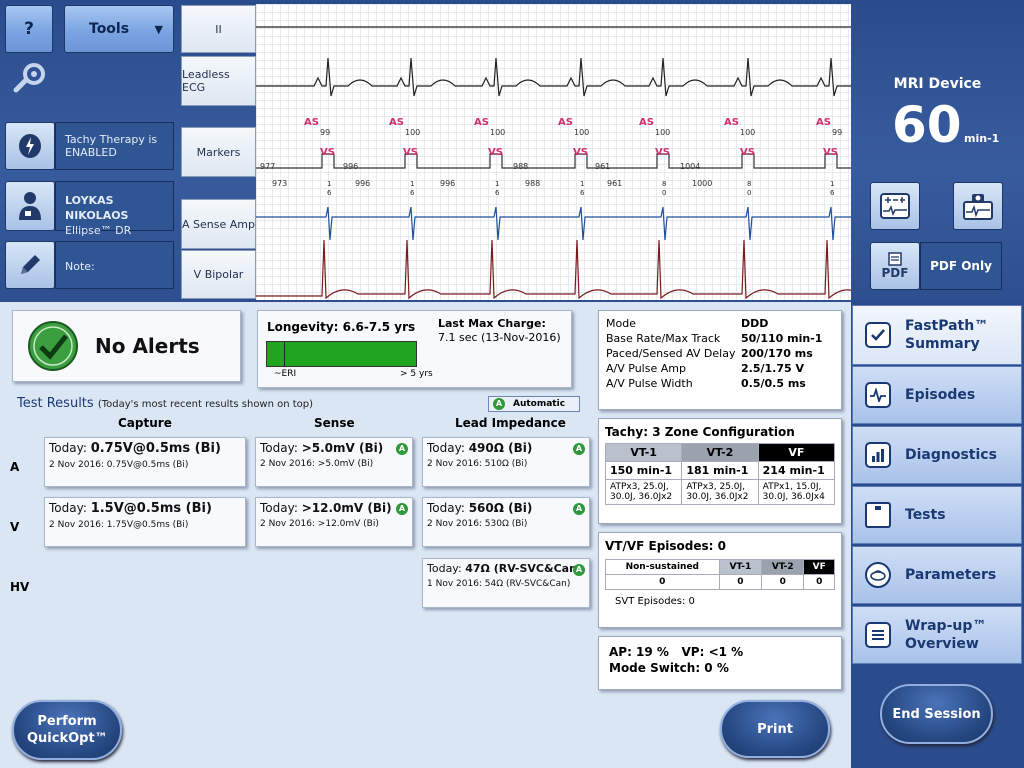 The image size is (1024, 768). I want to click on longevity-bar-fill, so click(341, 354).